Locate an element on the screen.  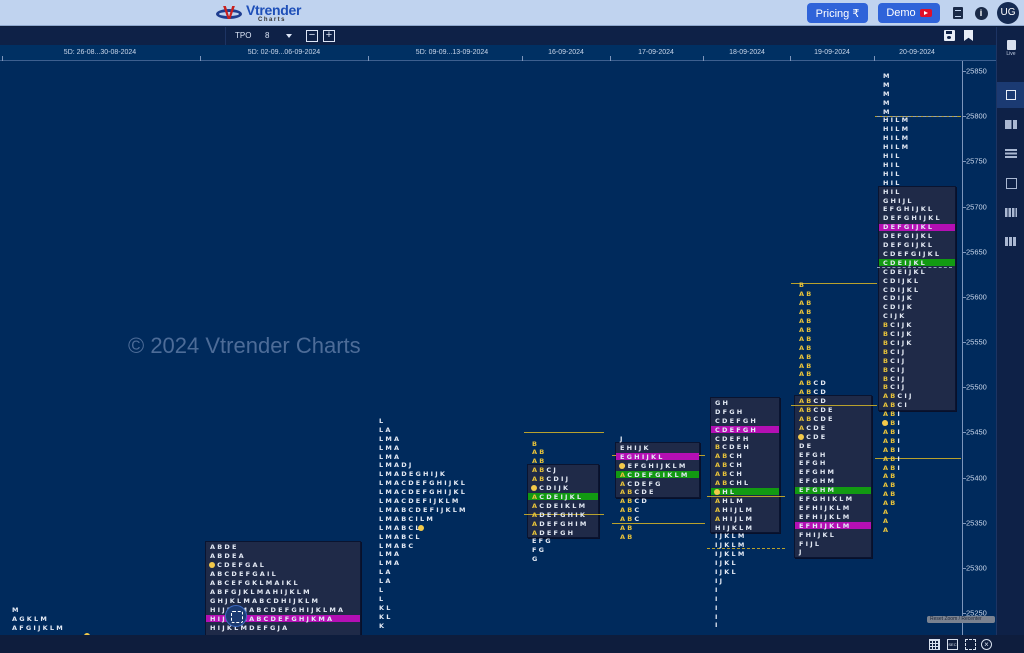
pricing-button: Pricing ₹ is located at coordinates (837, 13).